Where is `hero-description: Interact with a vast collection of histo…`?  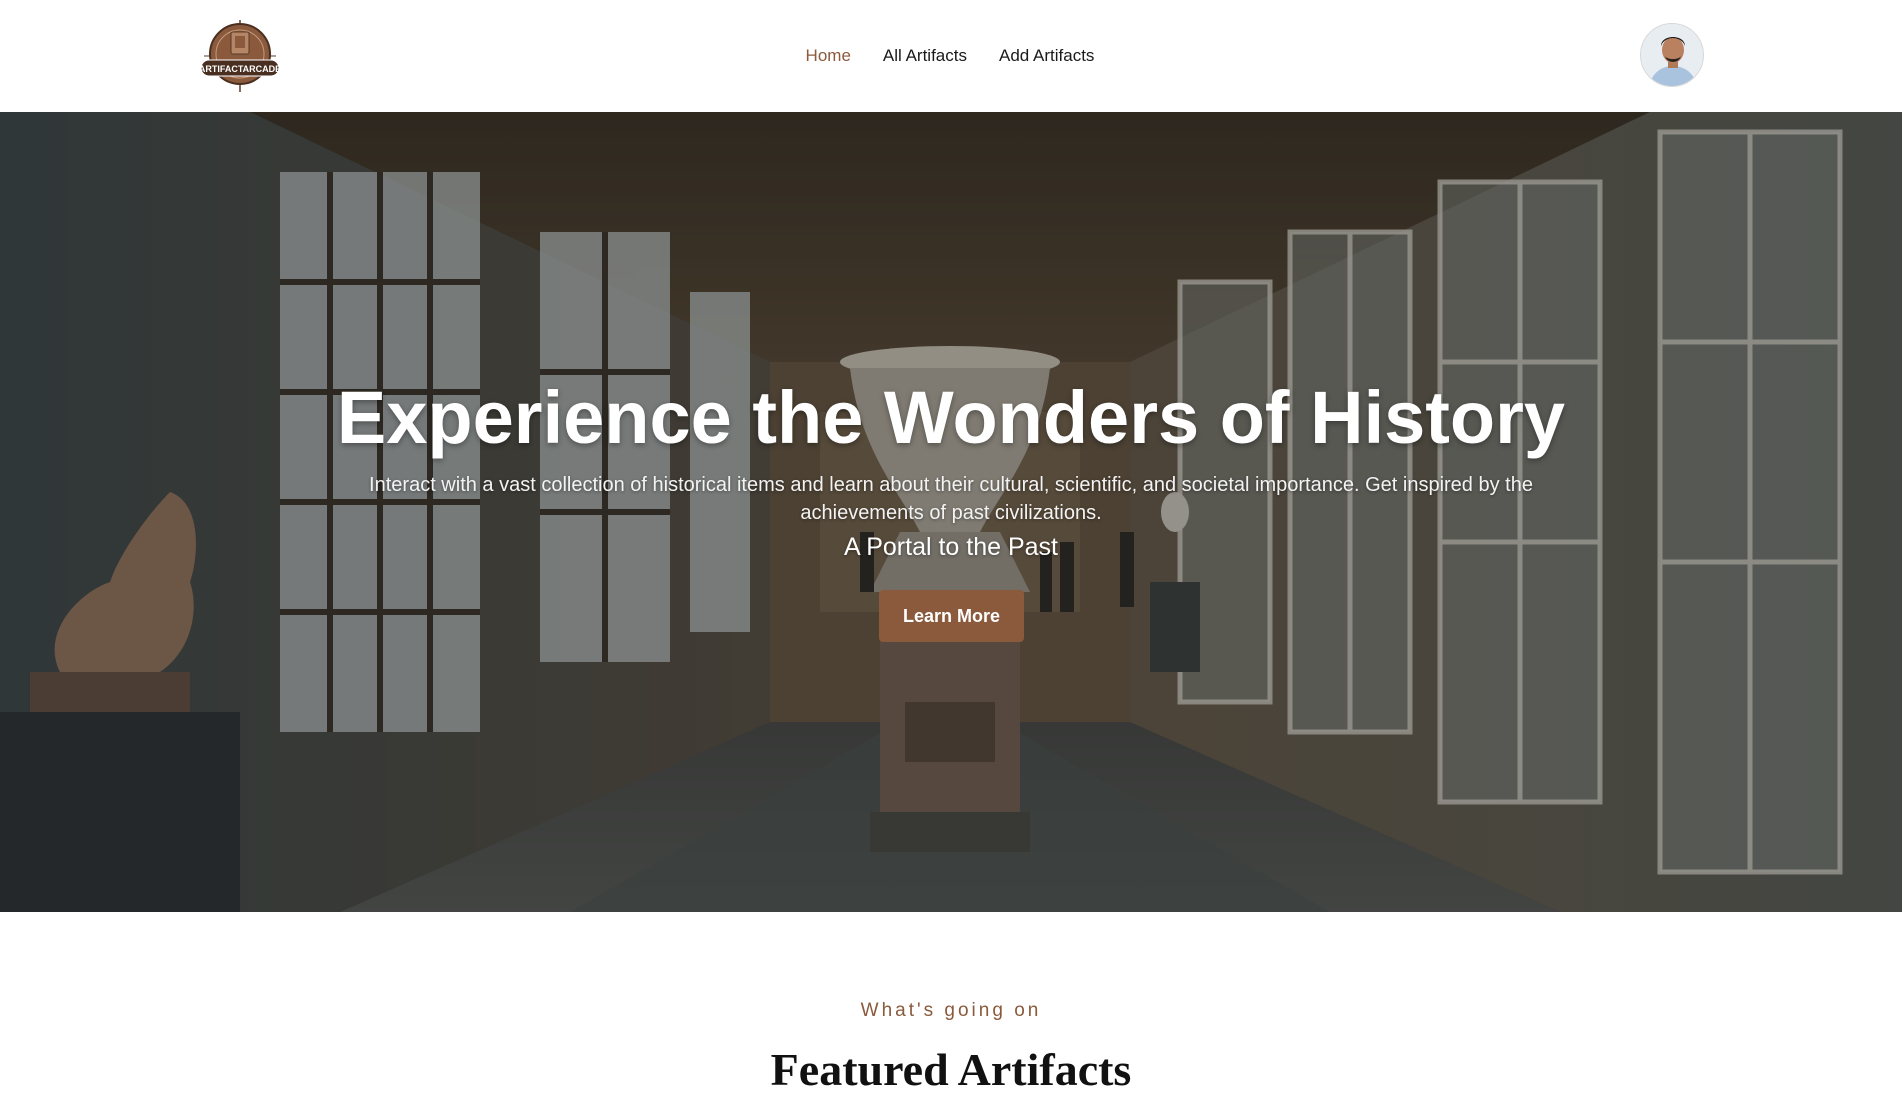 hero-description: Interact with a vast collection of histo… is located at coordinates (951, 499).